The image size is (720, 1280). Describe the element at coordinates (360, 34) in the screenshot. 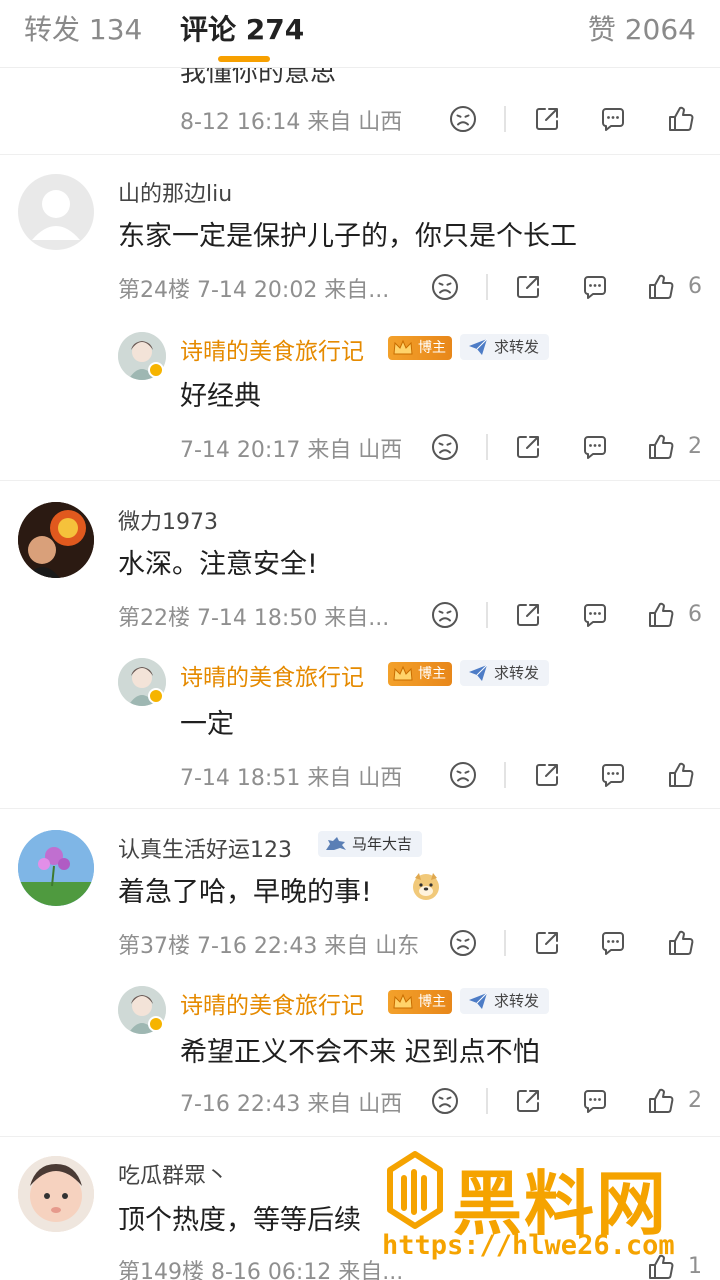

I see `tab-bar: 转发 134 评论 274 赞 2064` at that location.